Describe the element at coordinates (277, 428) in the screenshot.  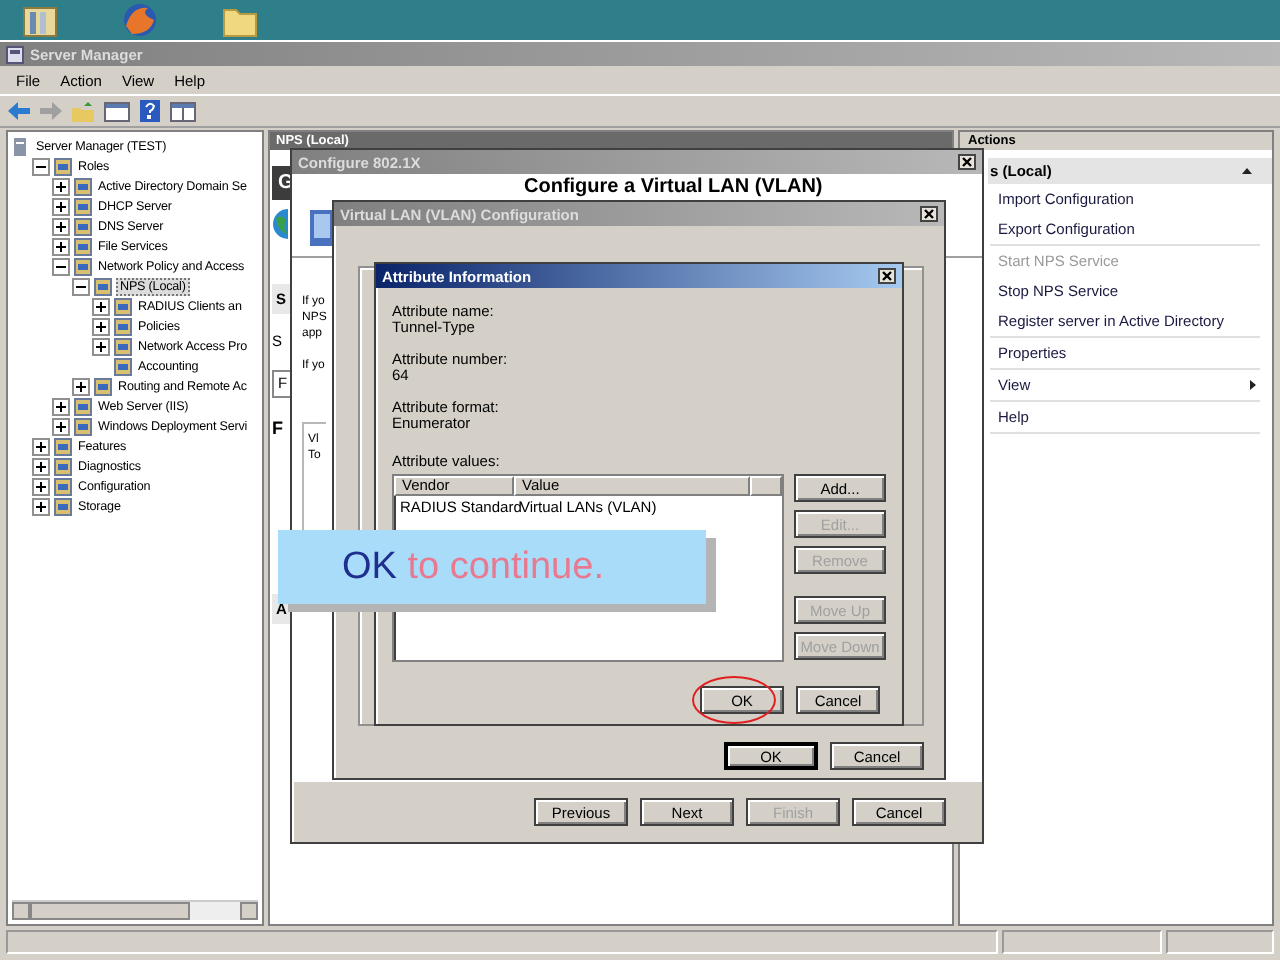
I see `heading-text: F` at that location.